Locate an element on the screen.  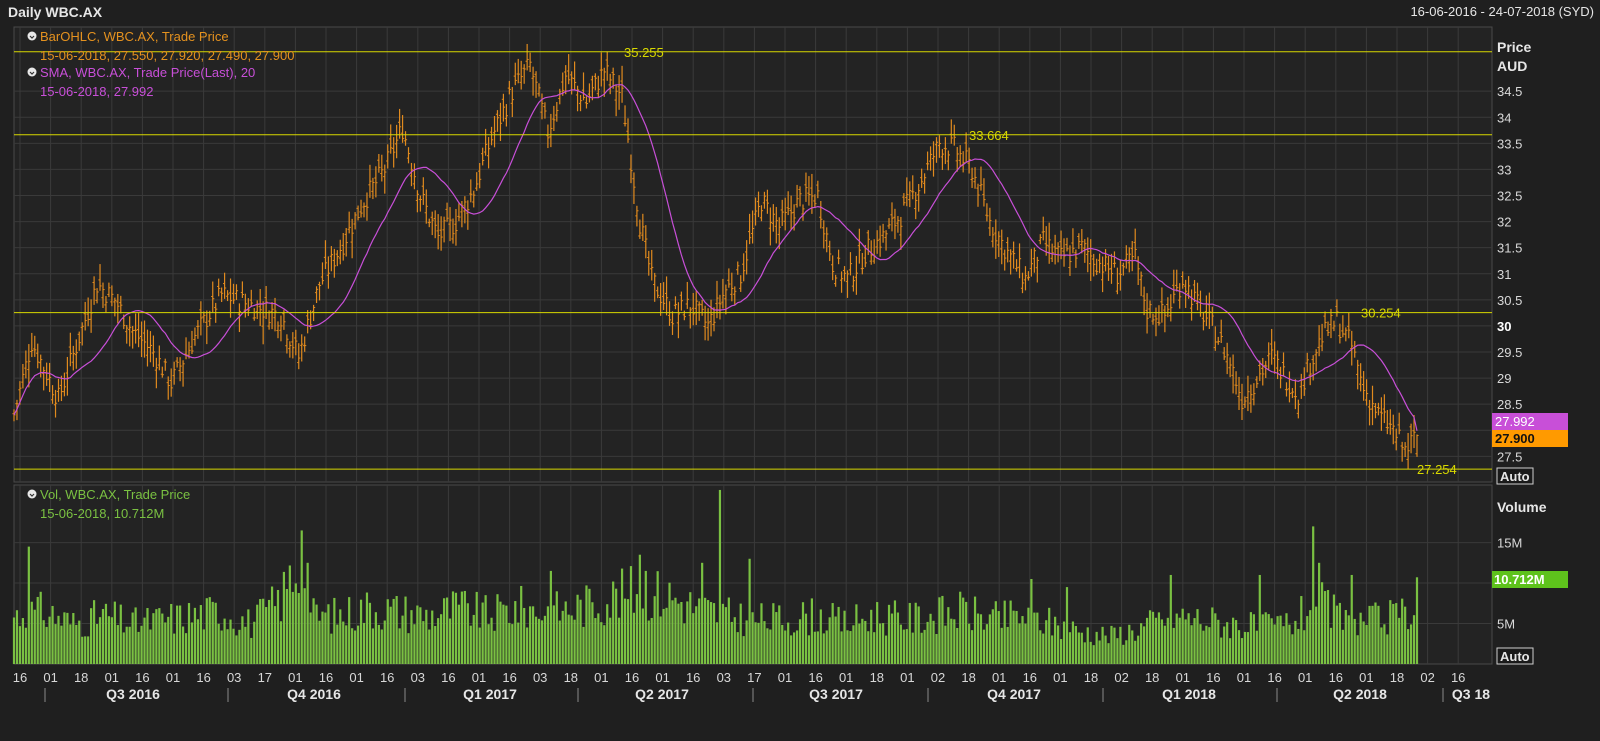
x-day-label: 03 is located at coordinates (724, 677).